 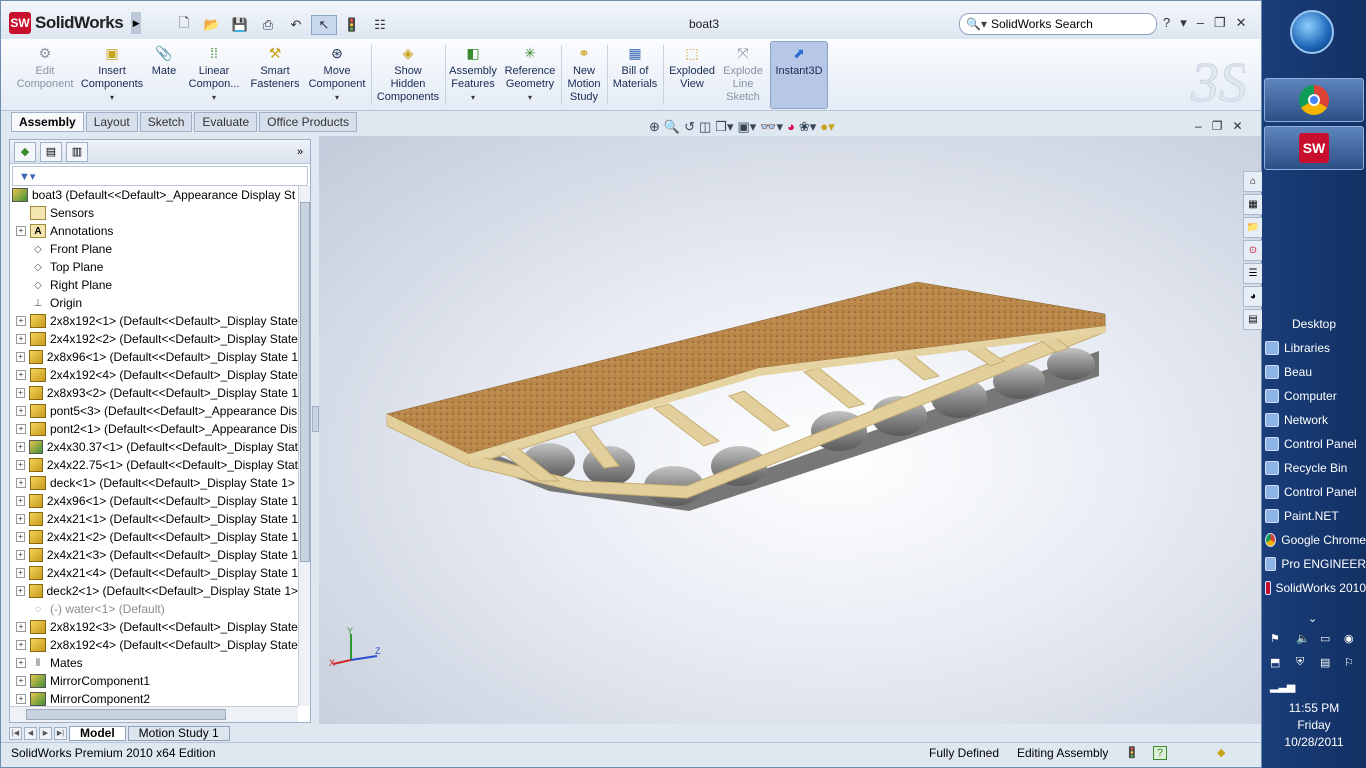 I want to click on feature-tree-tab-icon: ◆, so click(x=25, y=151).